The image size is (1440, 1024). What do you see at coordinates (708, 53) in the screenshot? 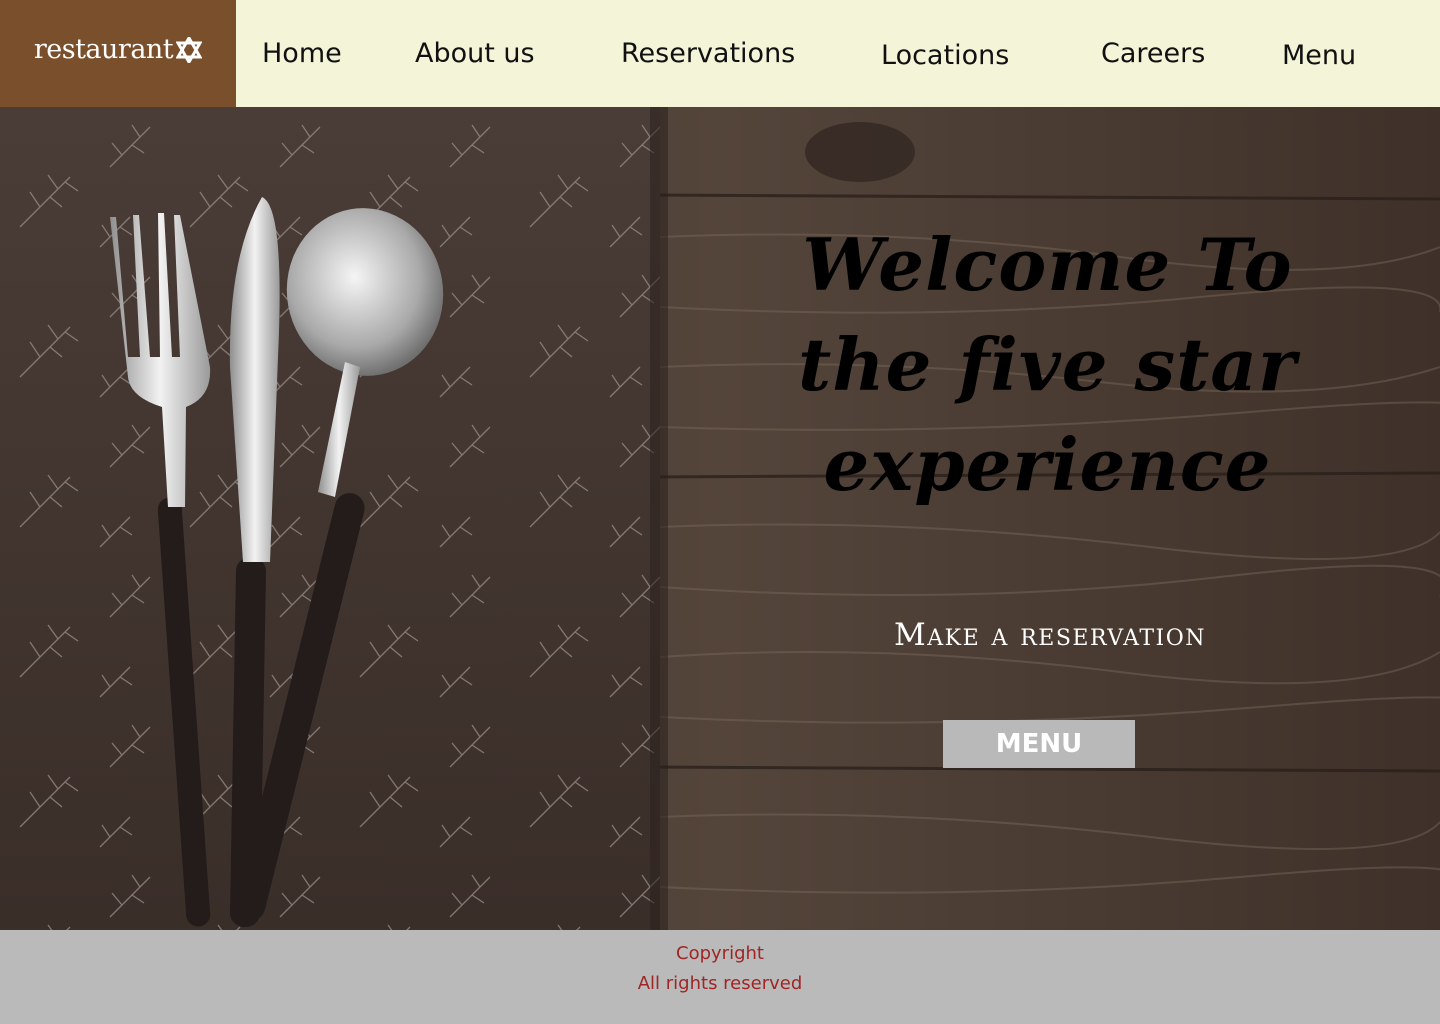
I see `nav-reservations: Reservations` at bounding box center [708, 53].